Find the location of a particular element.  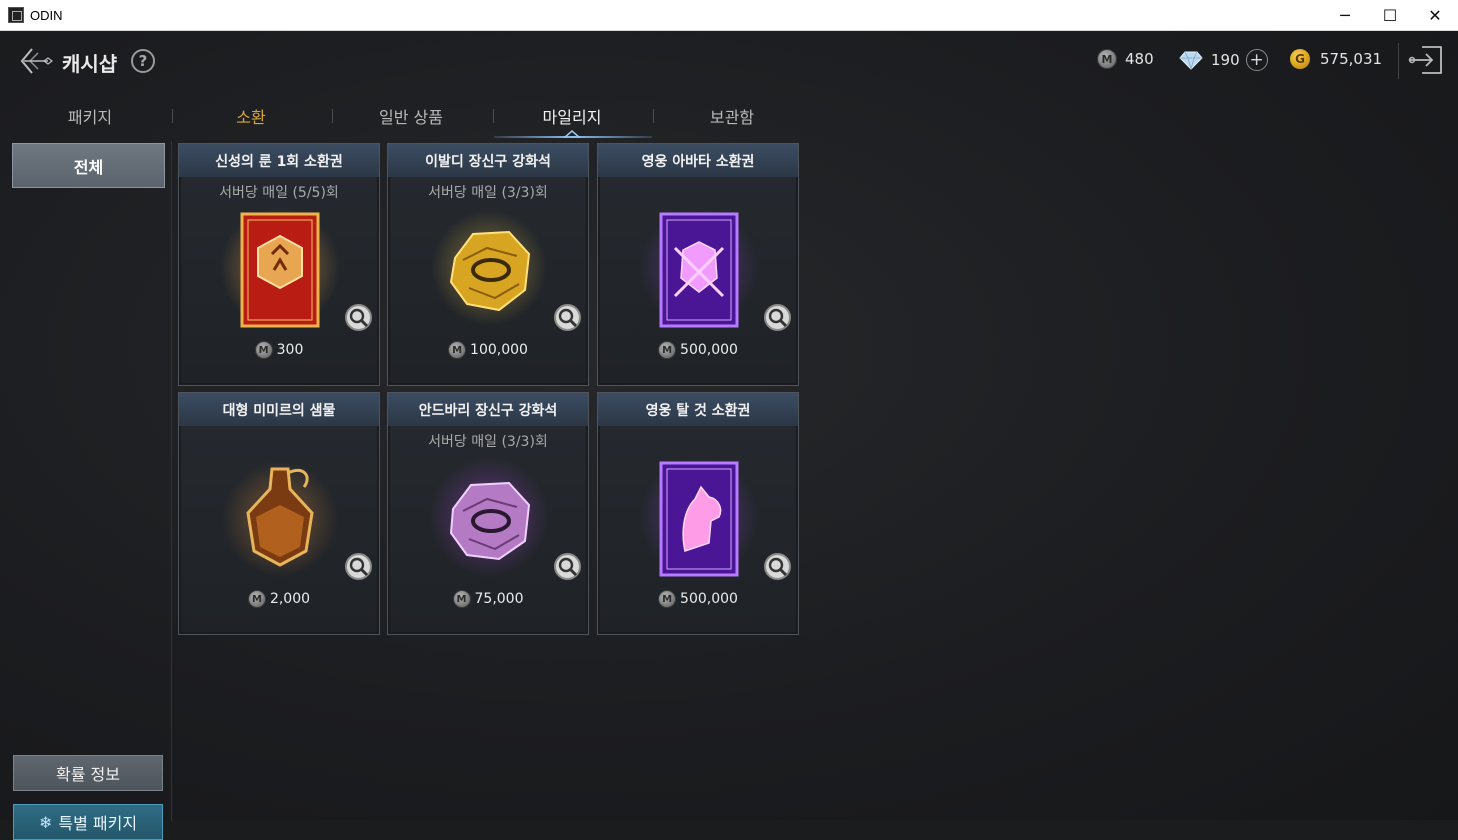

tab-summon: 소환 is located at coordinates (251, 116).